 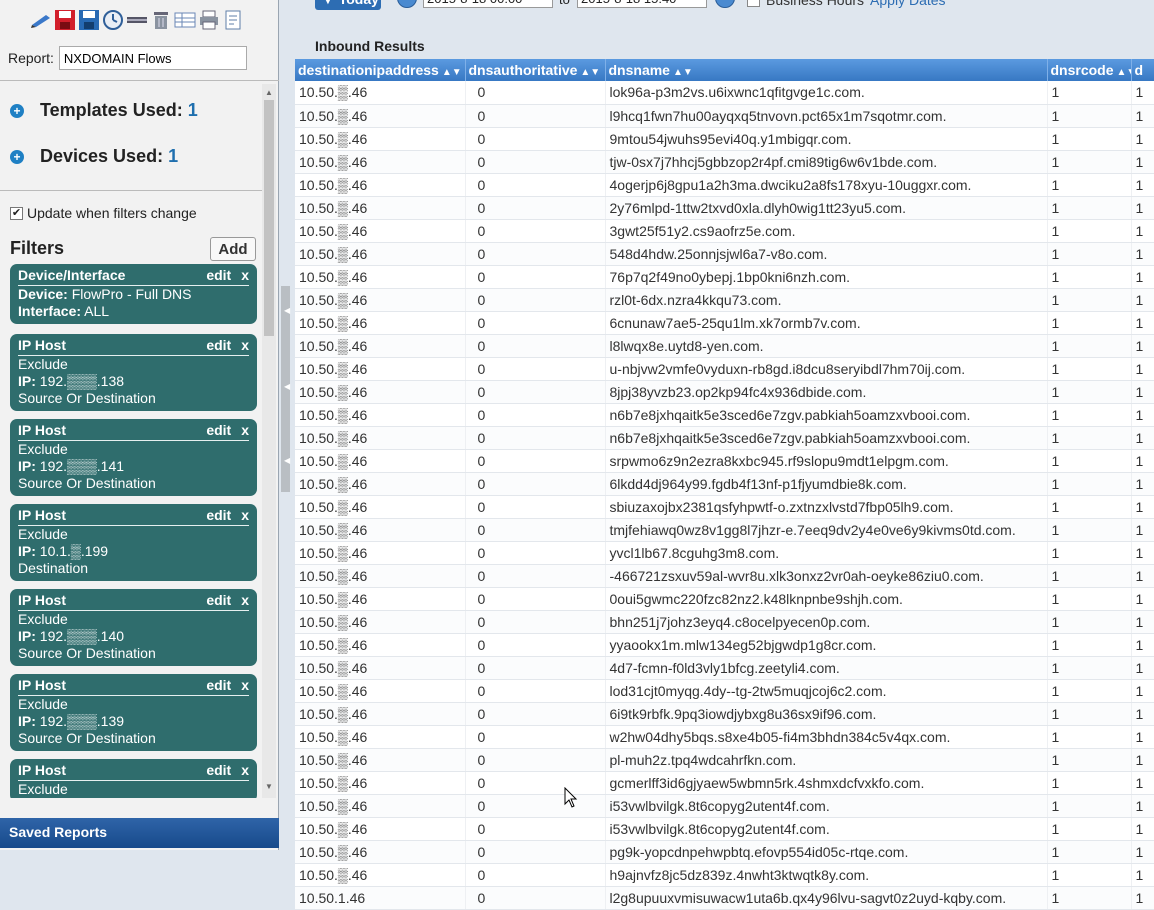 What do you see at coordinates (104, 110) in the screenshot?
I see `templates-used-header: + Templates Used: 1` at bounding box center [104, 110].